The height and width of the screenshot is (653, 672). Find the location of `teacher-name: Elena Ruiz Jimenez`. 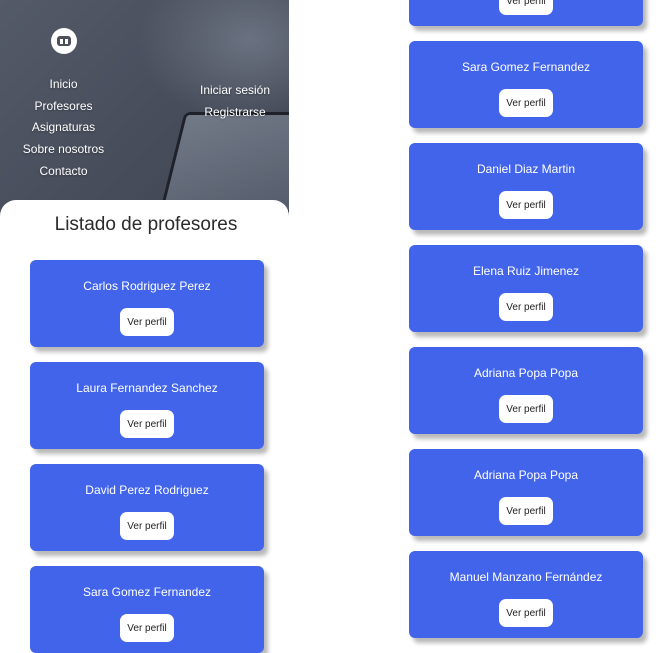

teacher-name: Elena Ruiz Jimenez is located at coordinates (526, 271).